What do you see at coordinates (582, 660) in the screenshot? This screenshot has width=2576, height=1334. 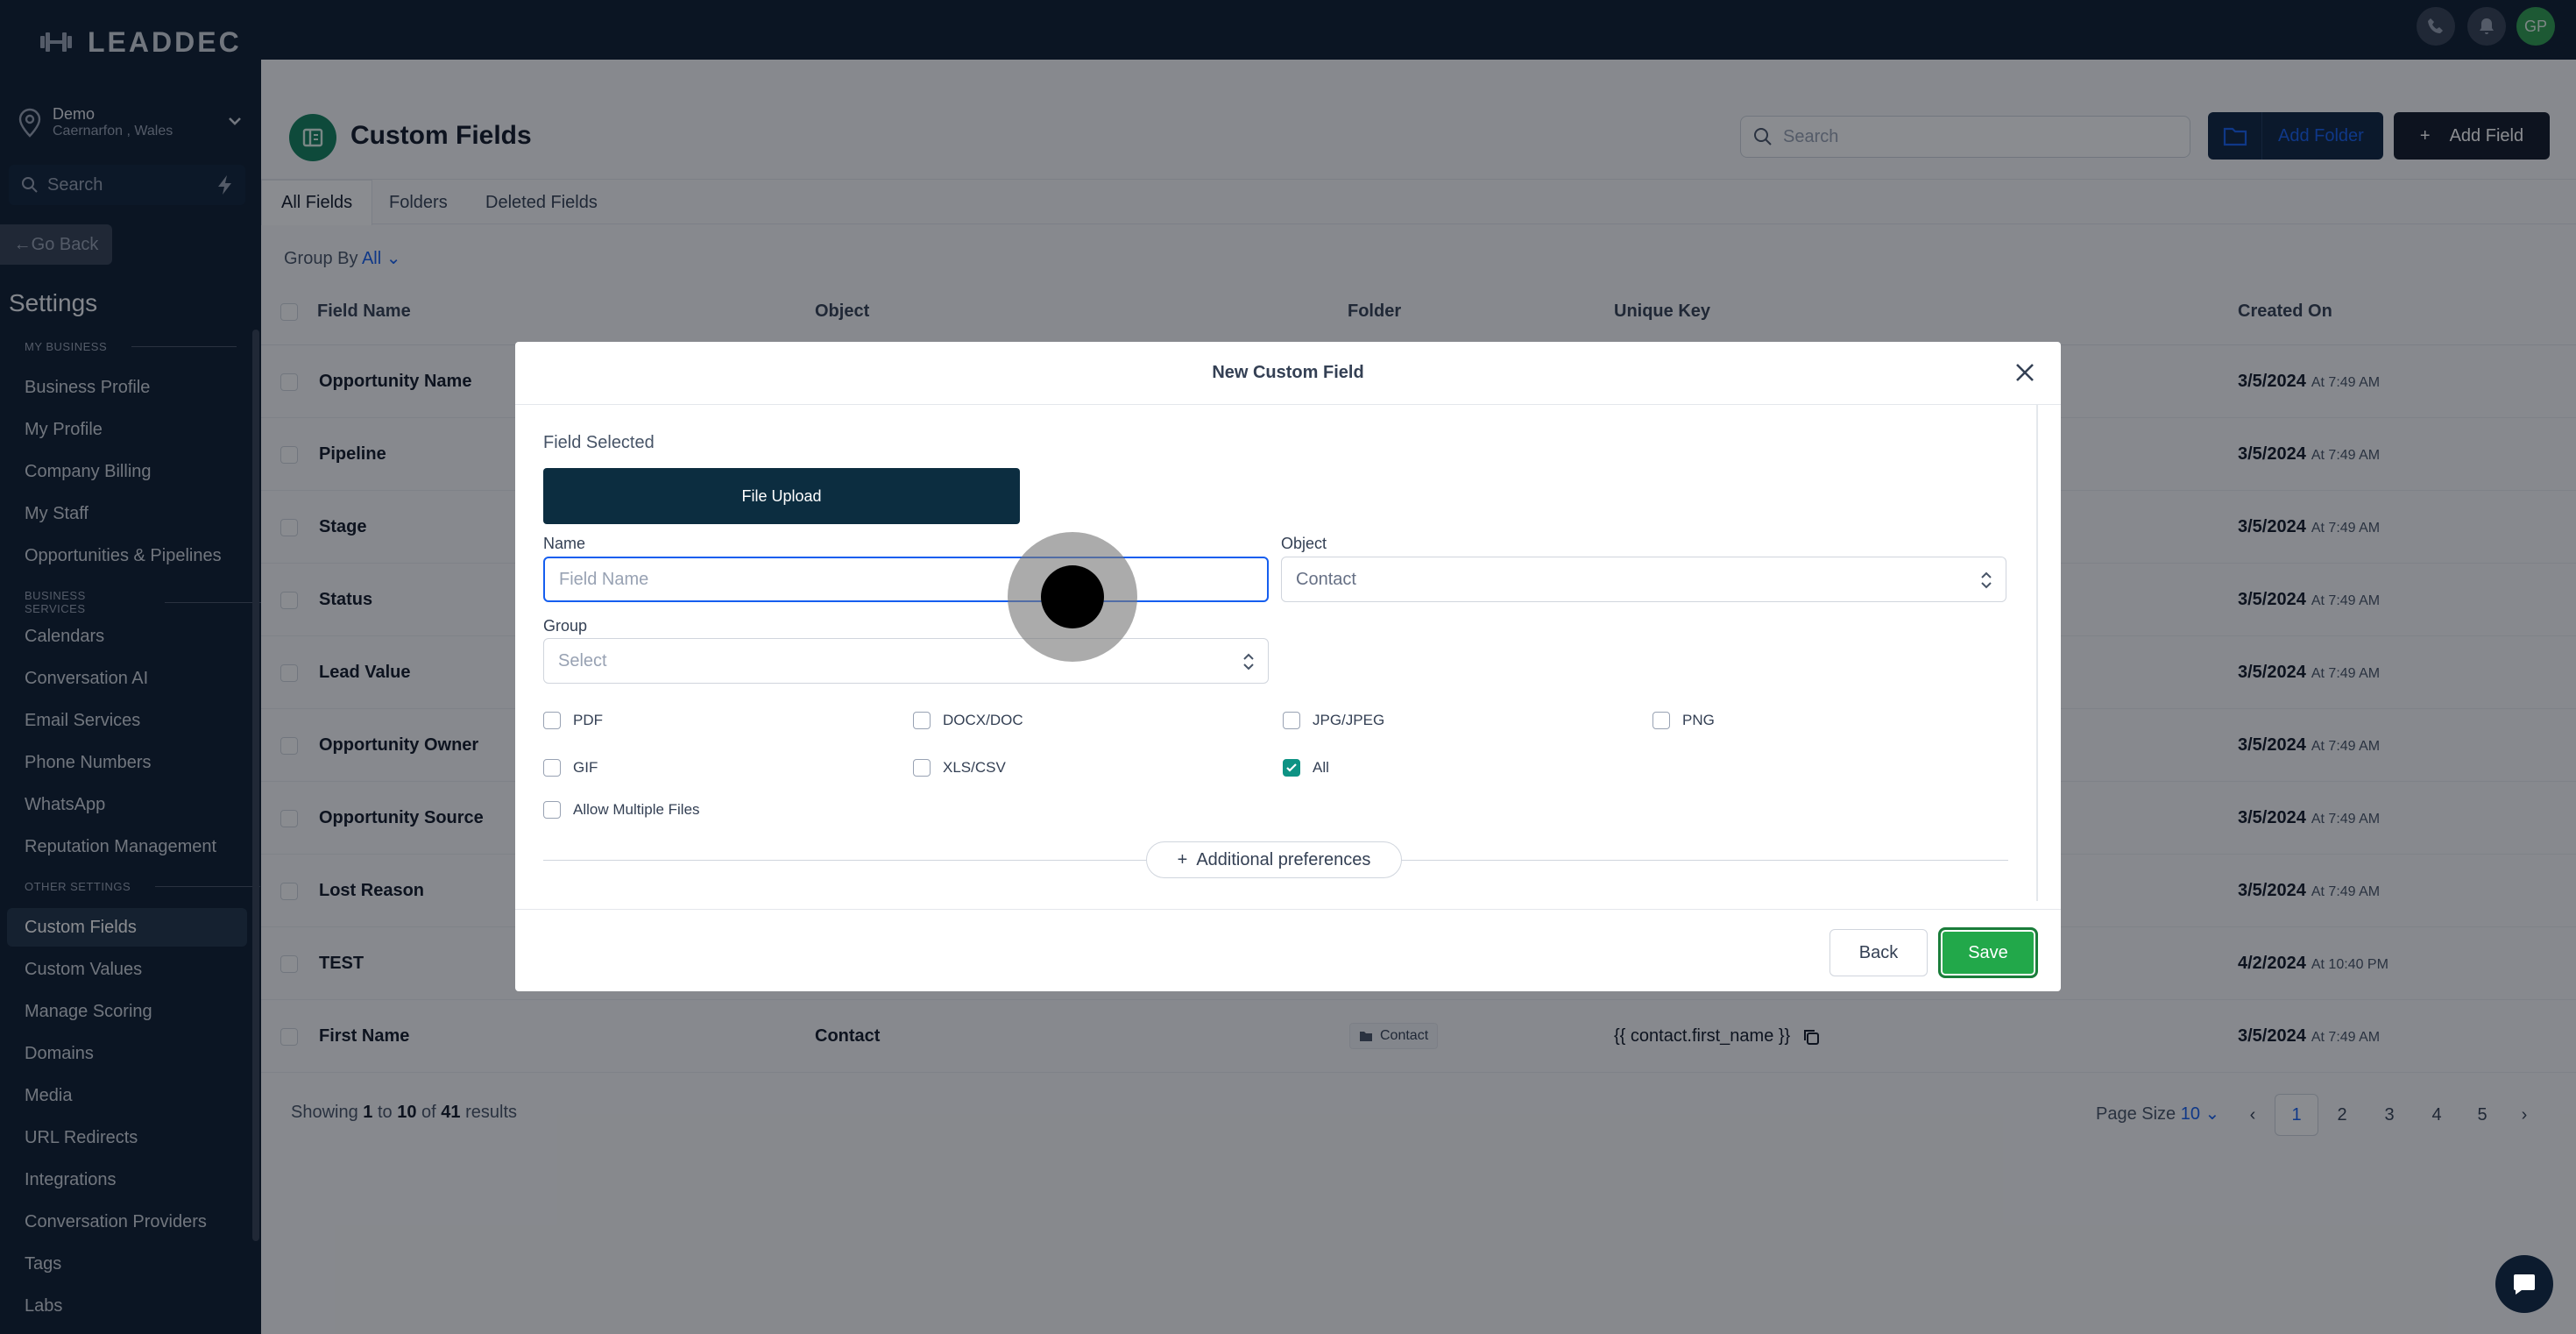 I see `group-select-placeholder: Select` at bounding box center [582, 660].